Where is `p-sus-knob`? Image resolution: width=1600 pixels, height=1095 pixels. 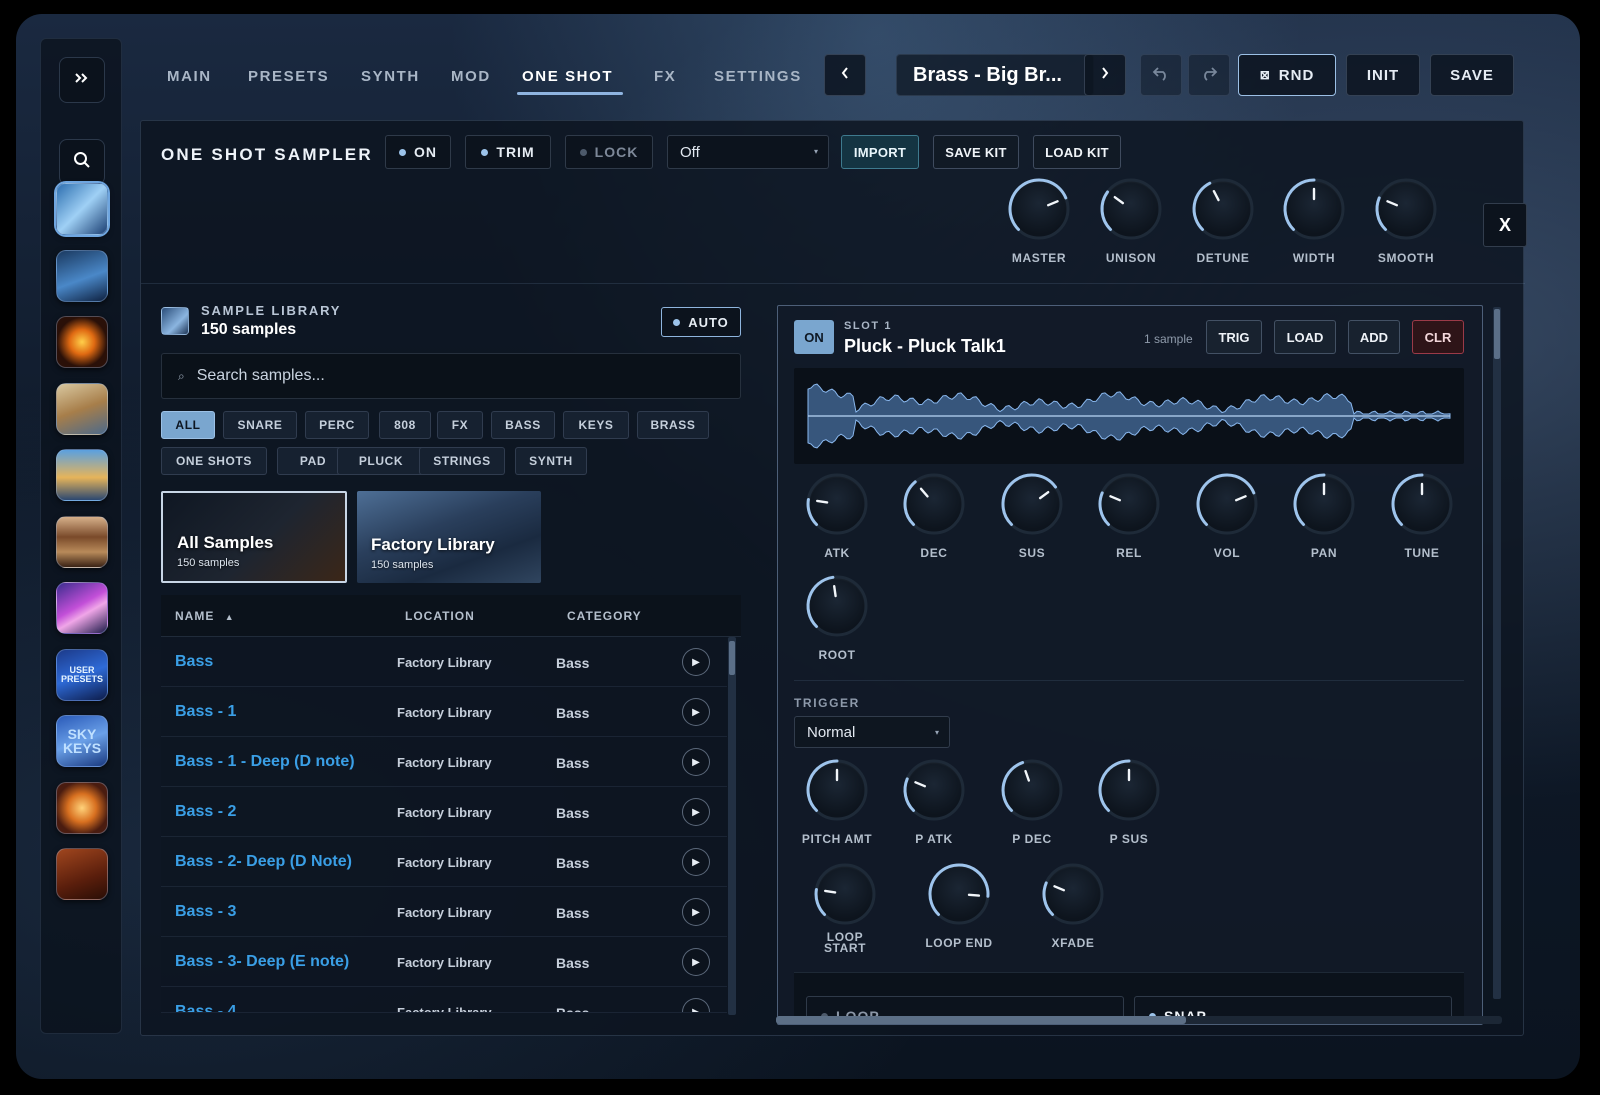 p-sus-knob is located at coordinates (1129, 790).